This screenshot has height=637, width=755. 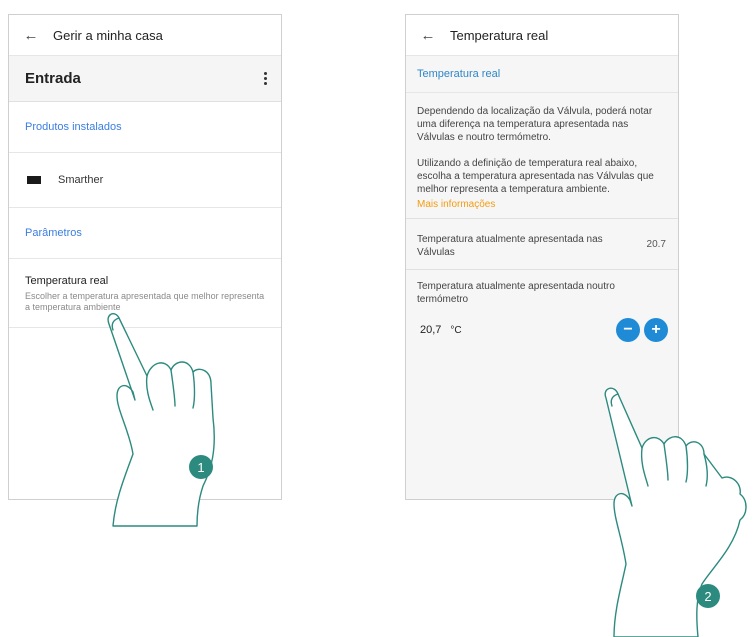 I want to click on page-title: Temperatura real, so click(x=499, y=35).